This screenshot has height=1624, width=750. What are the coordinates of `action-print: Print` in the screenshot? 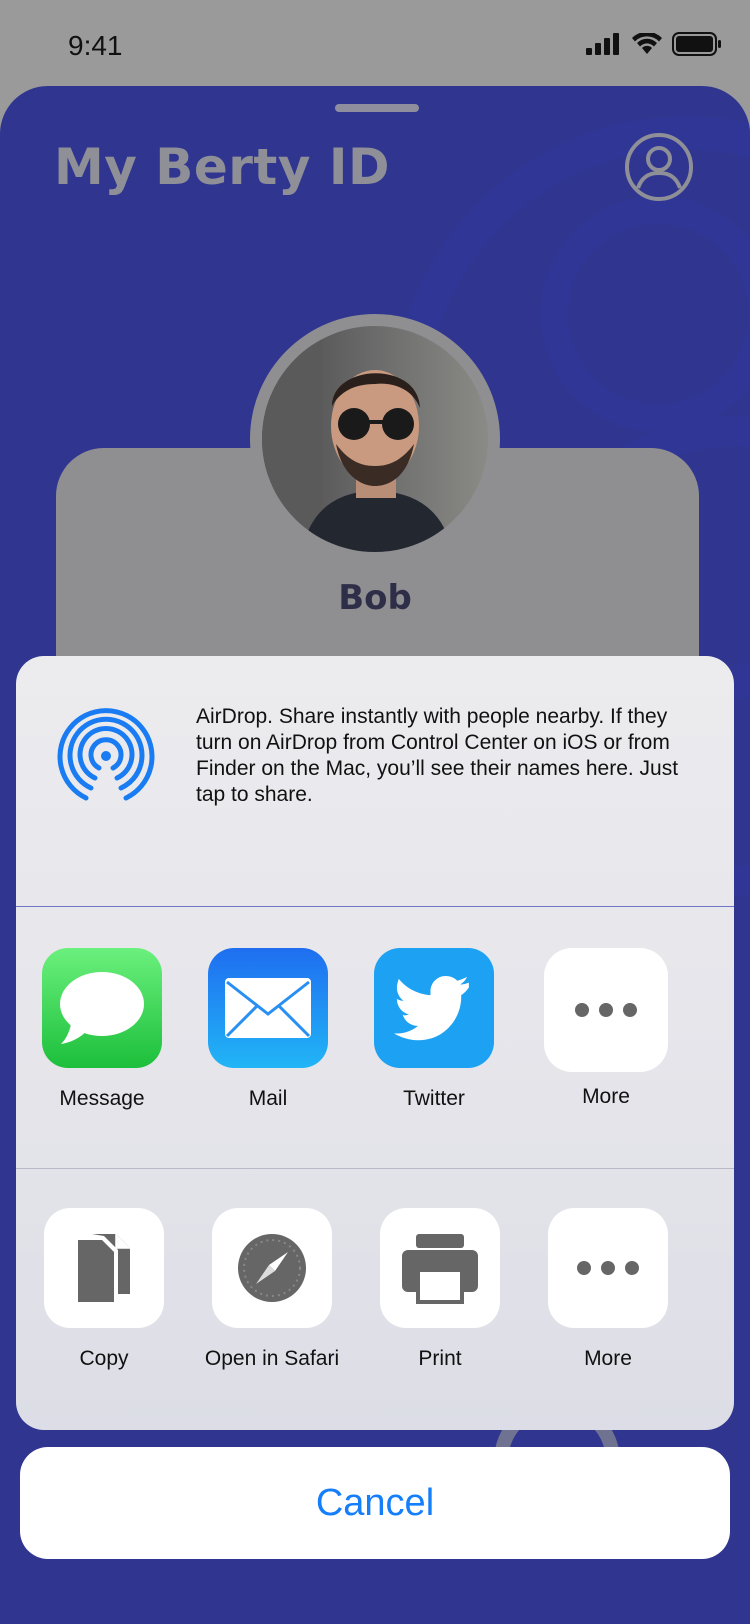 It's located at (440, 1290).